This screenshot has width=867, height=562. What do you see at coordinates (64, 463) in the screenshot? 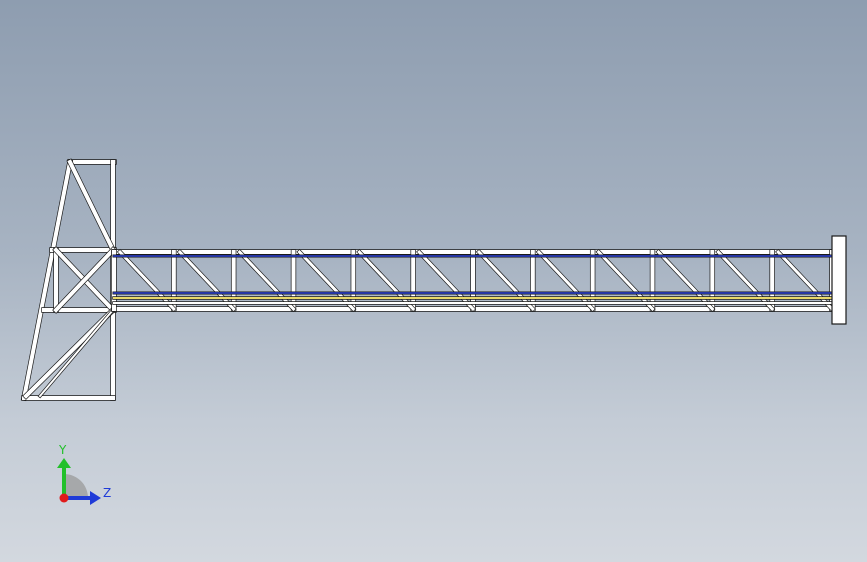
I see `y-arrow-head` at bounding box center [64, 463].